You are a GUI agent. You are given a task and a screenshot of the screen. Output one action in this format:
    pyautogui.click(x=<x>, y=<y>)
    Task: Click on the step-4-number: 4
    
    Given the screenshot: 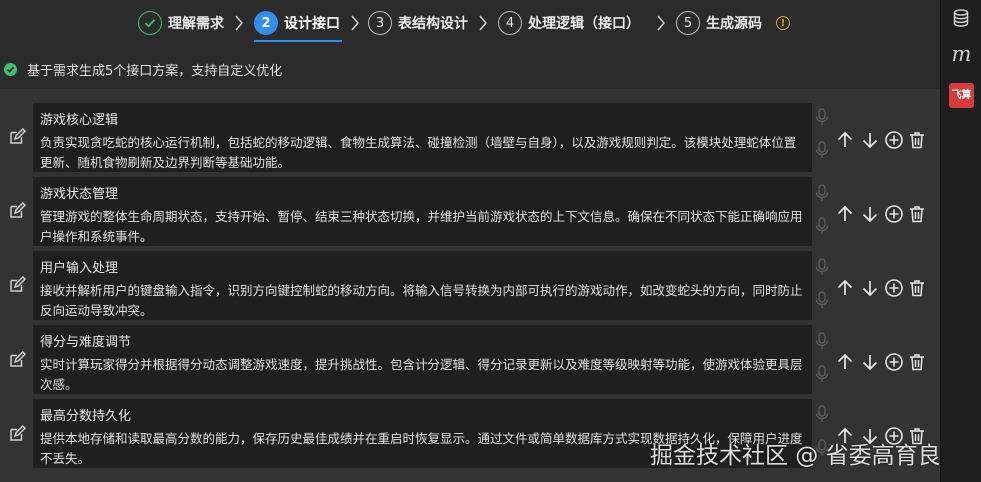 What is the action you would take?
    pyautogui.click(x=510, y=23)
    